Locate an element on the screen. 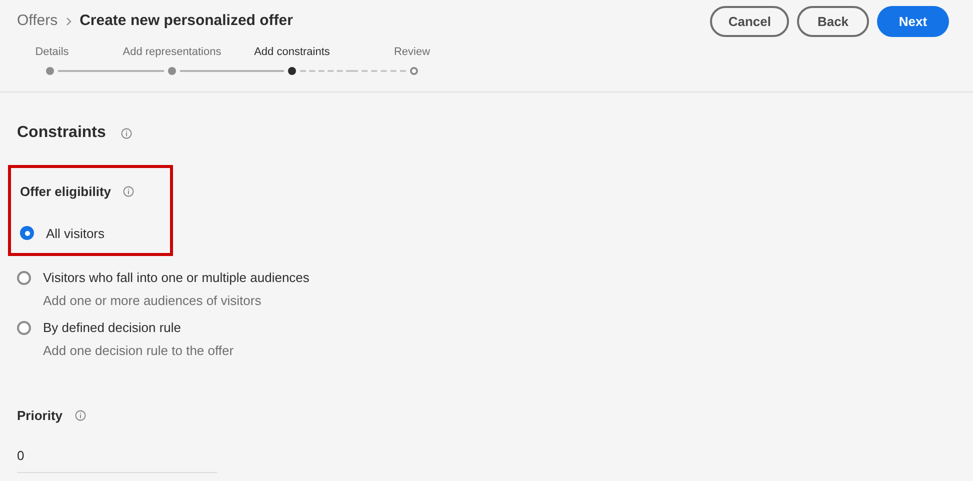 The height and width of the screenshot is (481, 973). step-label: Details is located at coordinates (52, 52).